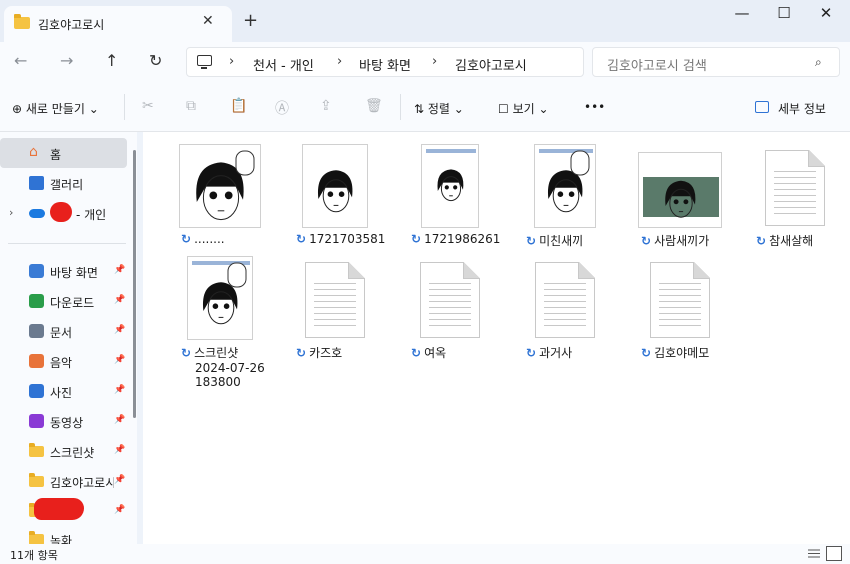  I want to click on file-name-text: 과거사, so click(556, 353).